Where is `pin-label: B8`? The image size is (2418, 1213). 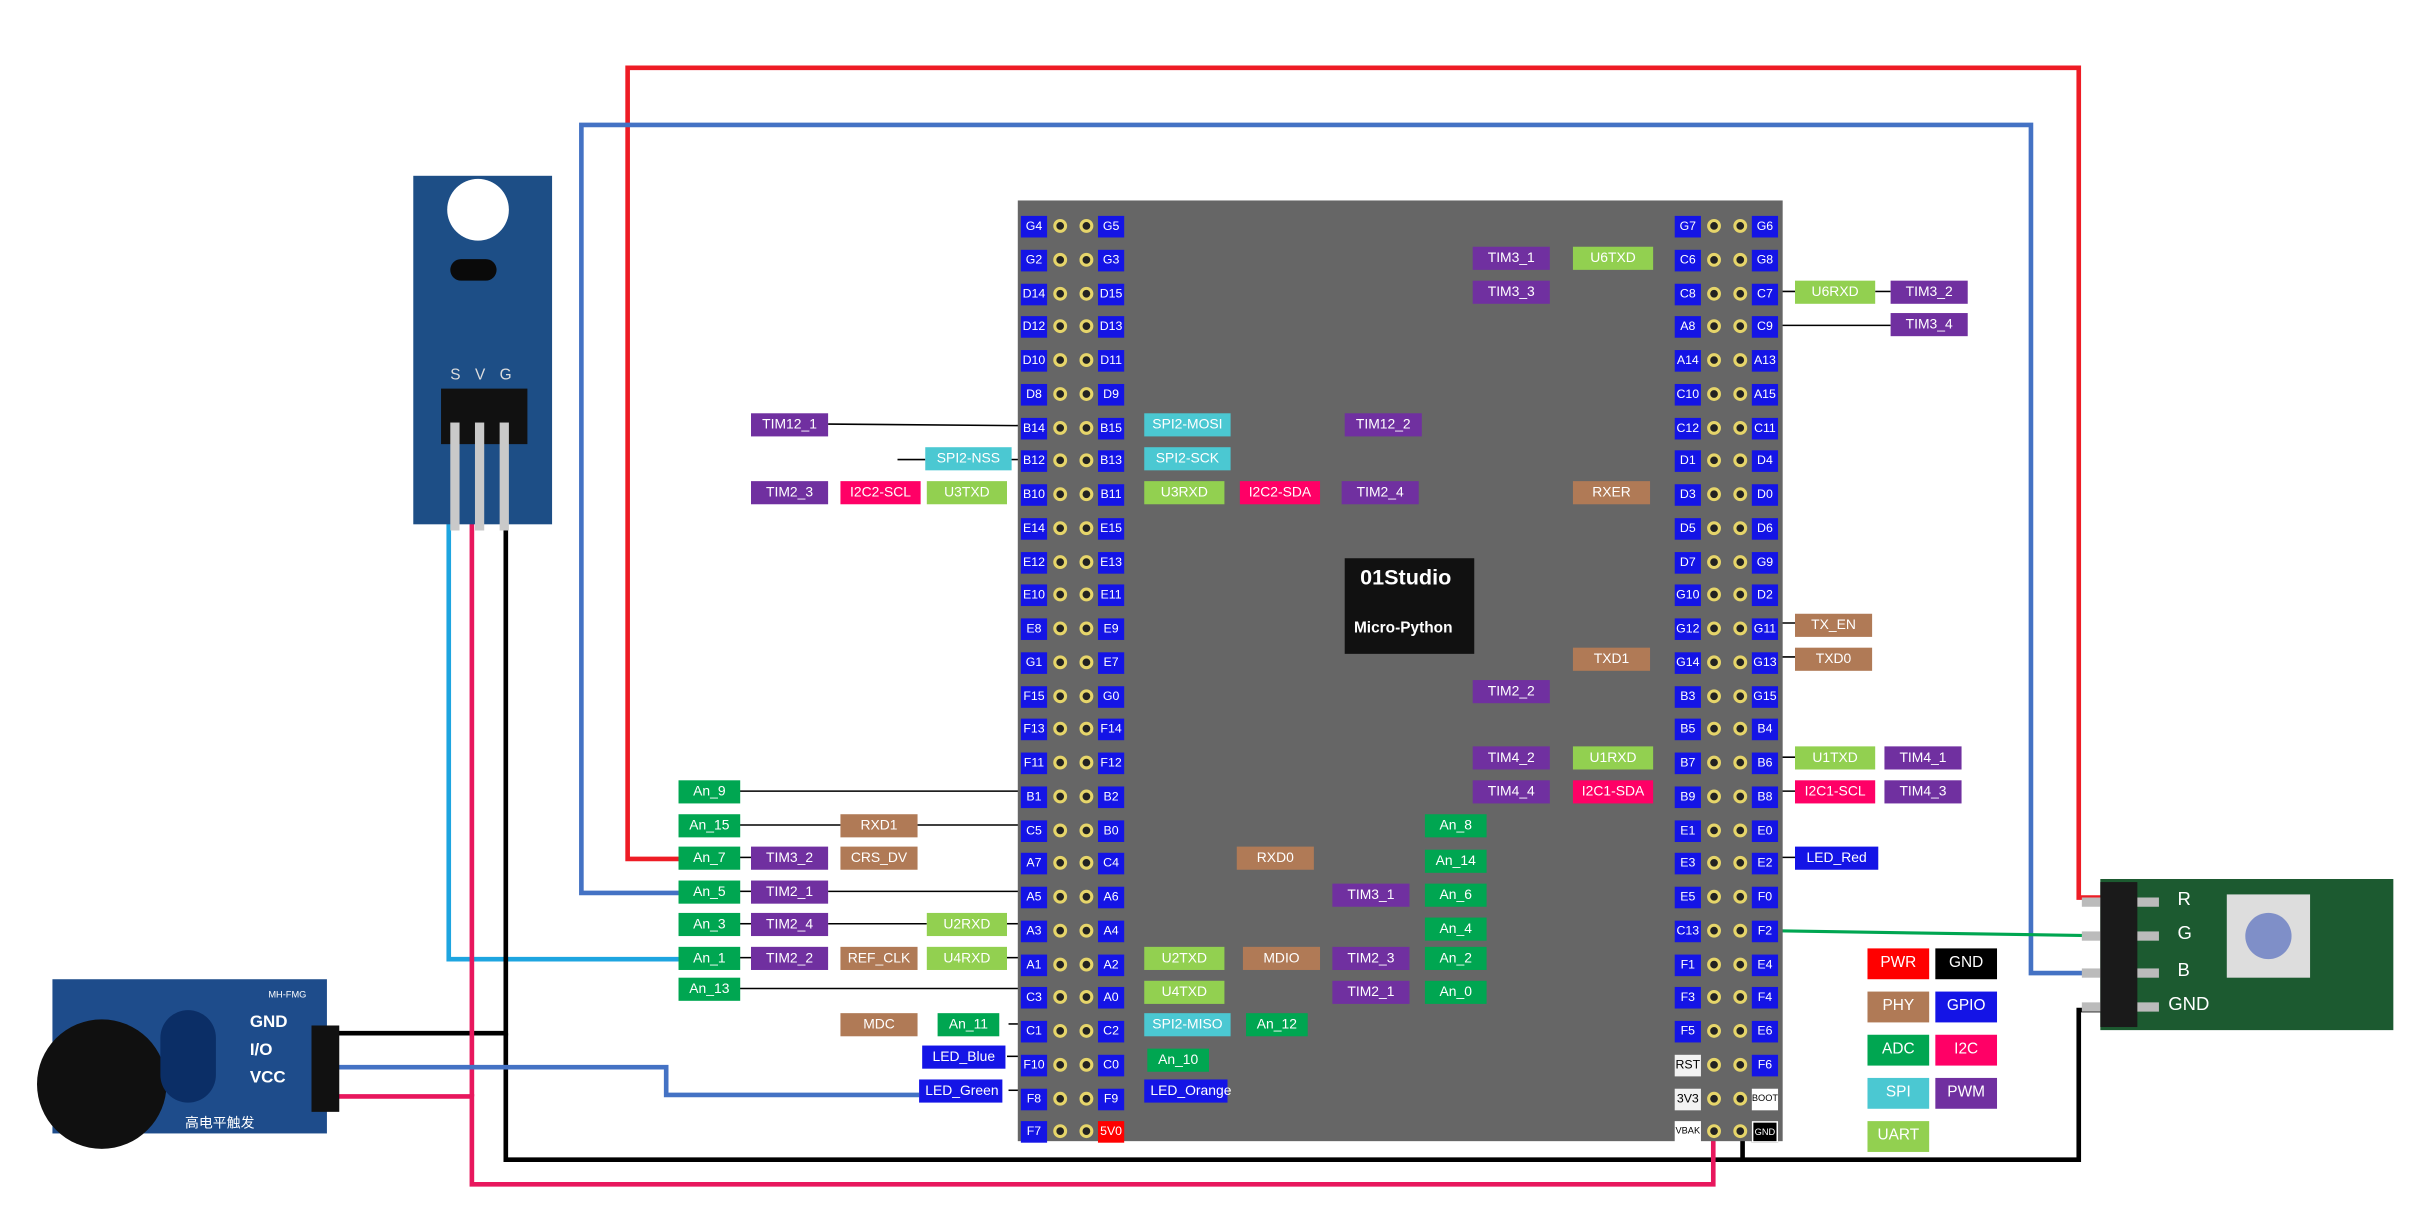
pin-label: B8 is located at coordinates (1765, 797).